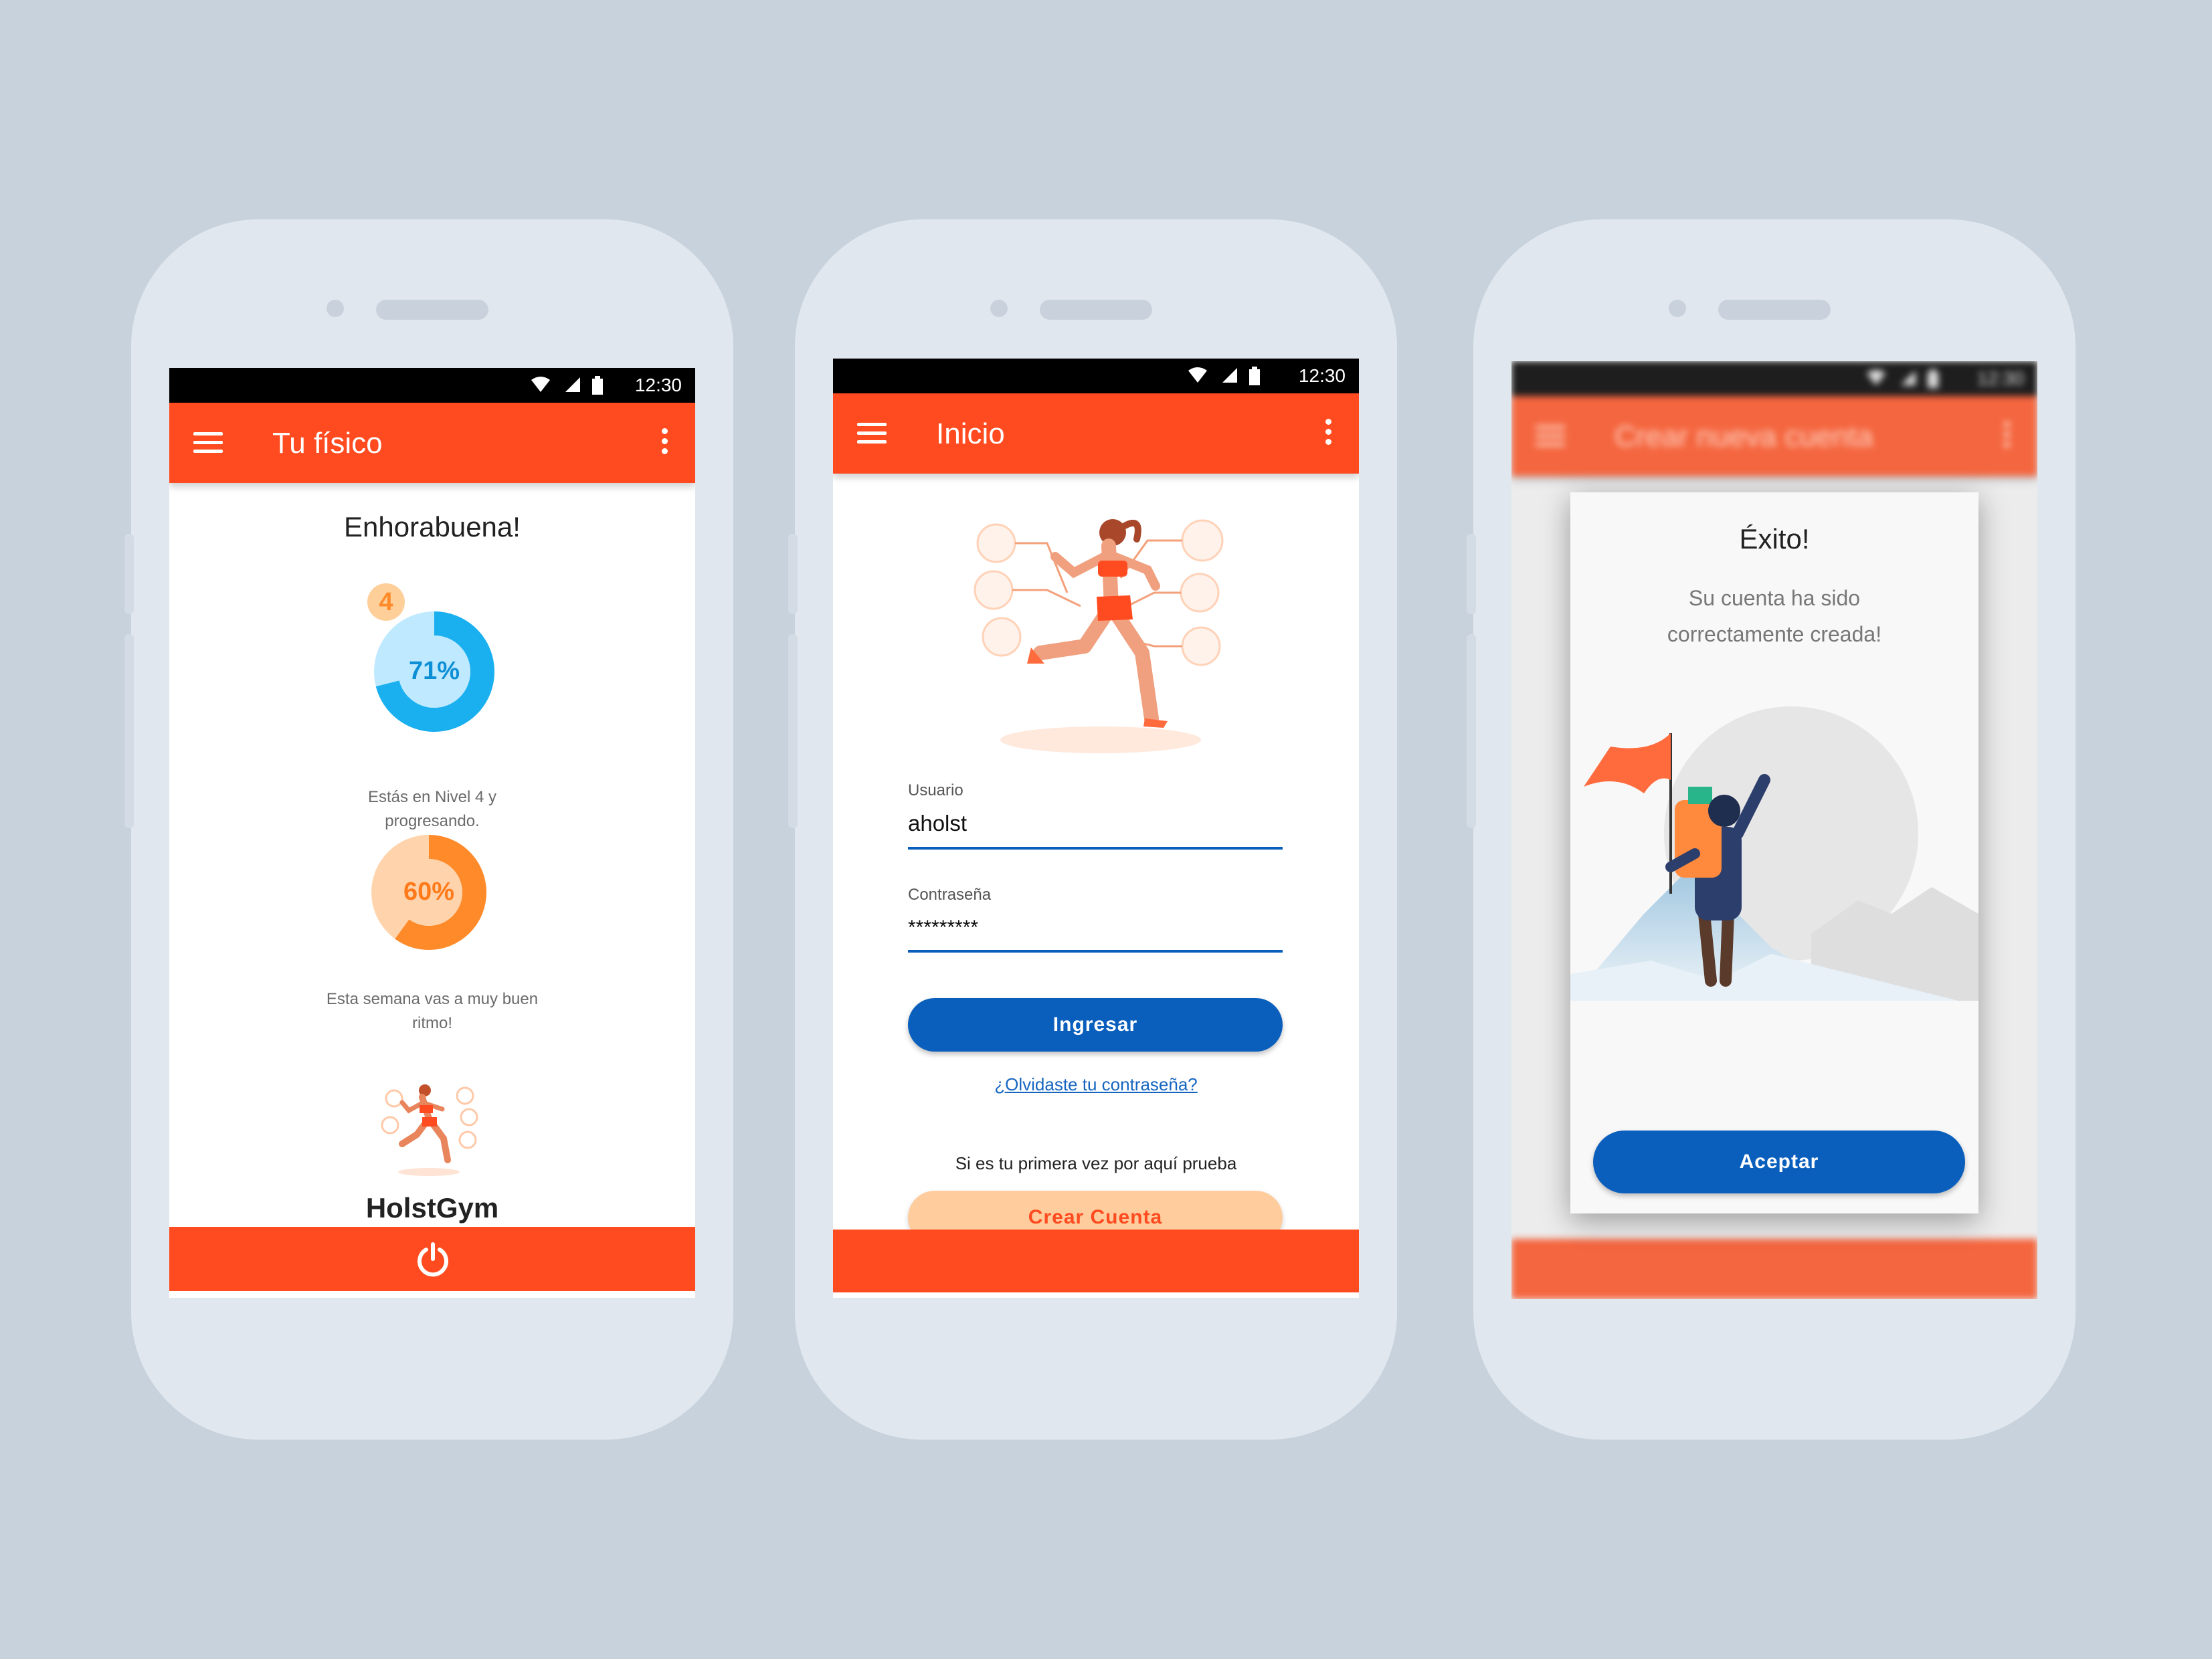 This screenshot has width=2212, height=1659. I want to click on app-bar: Tu físico, so click(432, 443).